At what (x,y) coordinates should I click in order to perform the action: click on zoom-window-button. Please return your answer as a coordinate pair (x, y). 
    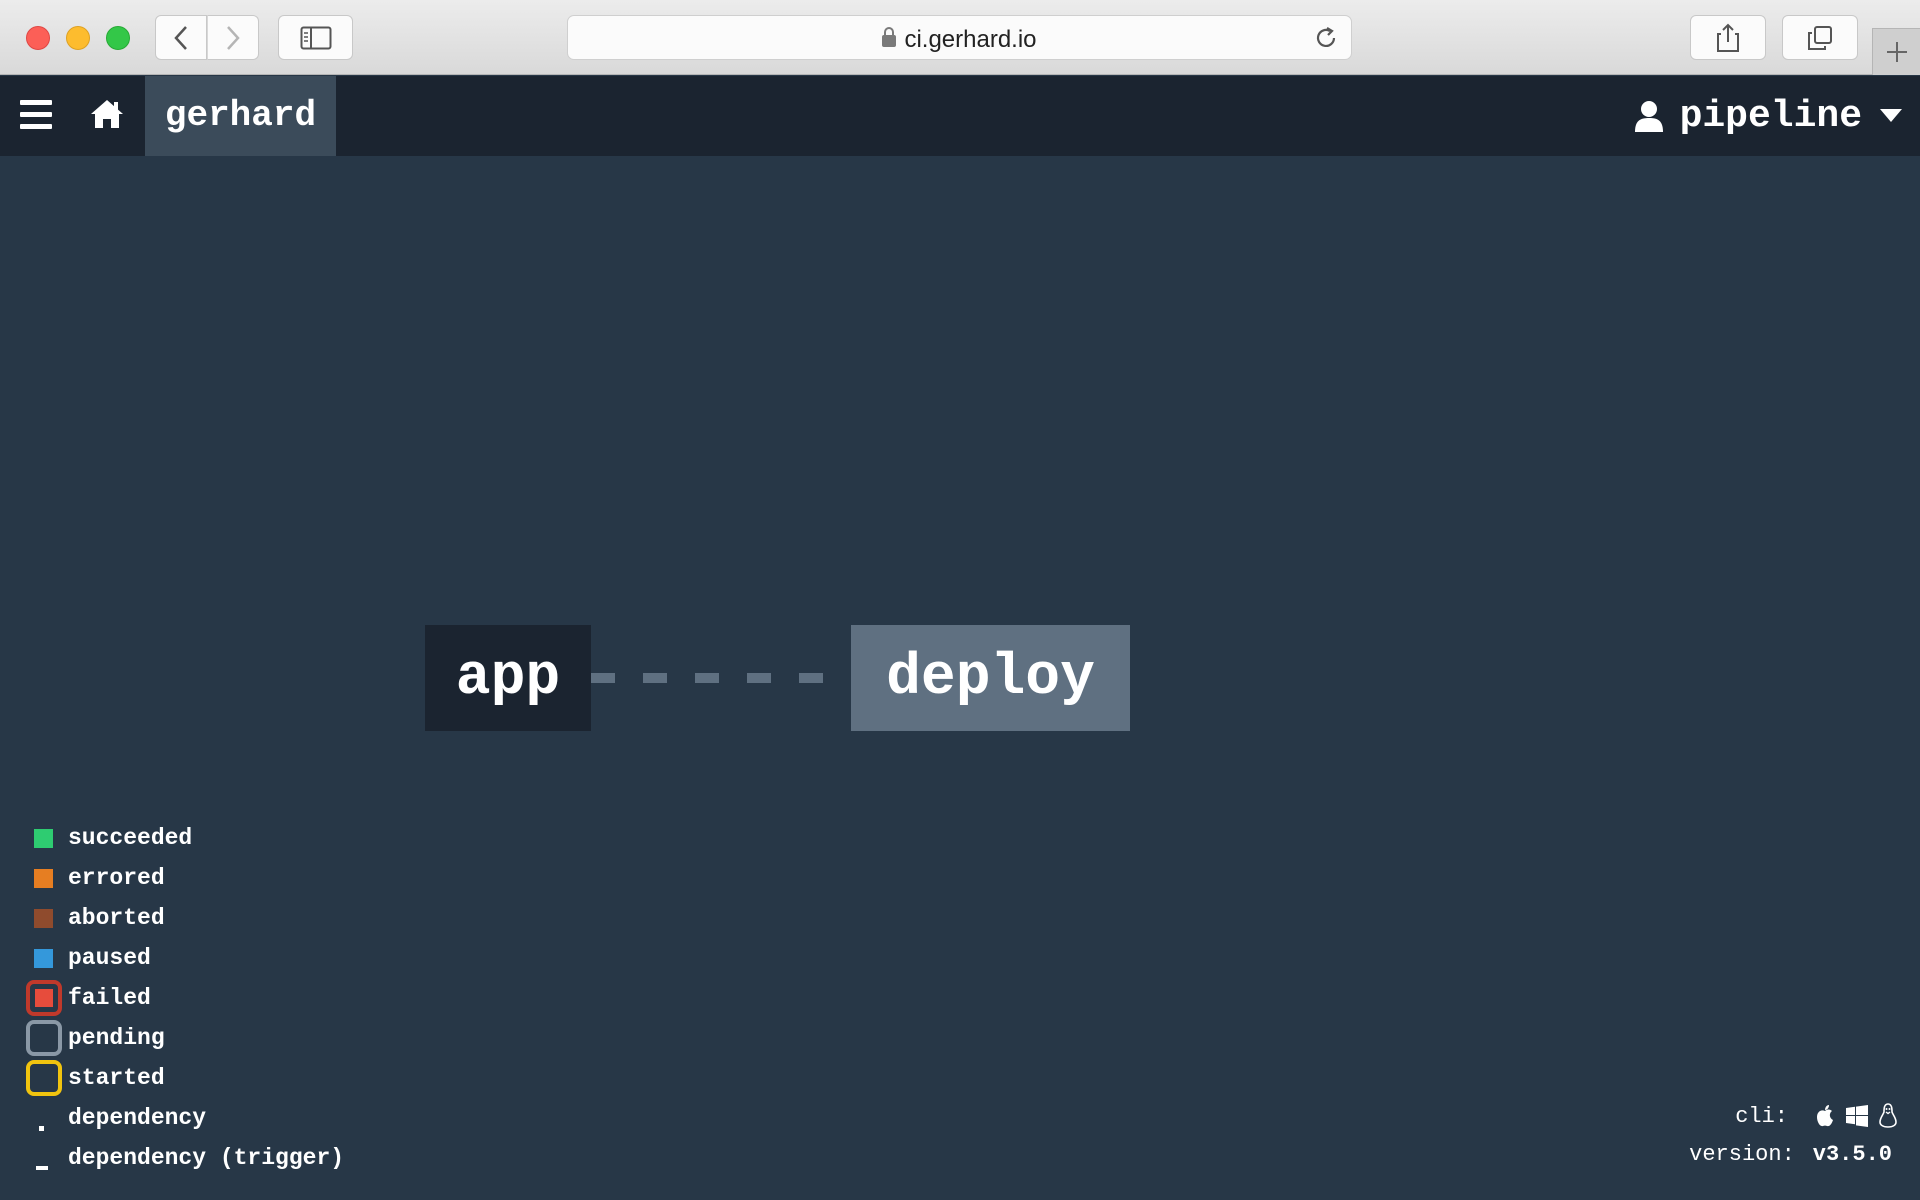
    Looking at the image, I should click on (118, 38).